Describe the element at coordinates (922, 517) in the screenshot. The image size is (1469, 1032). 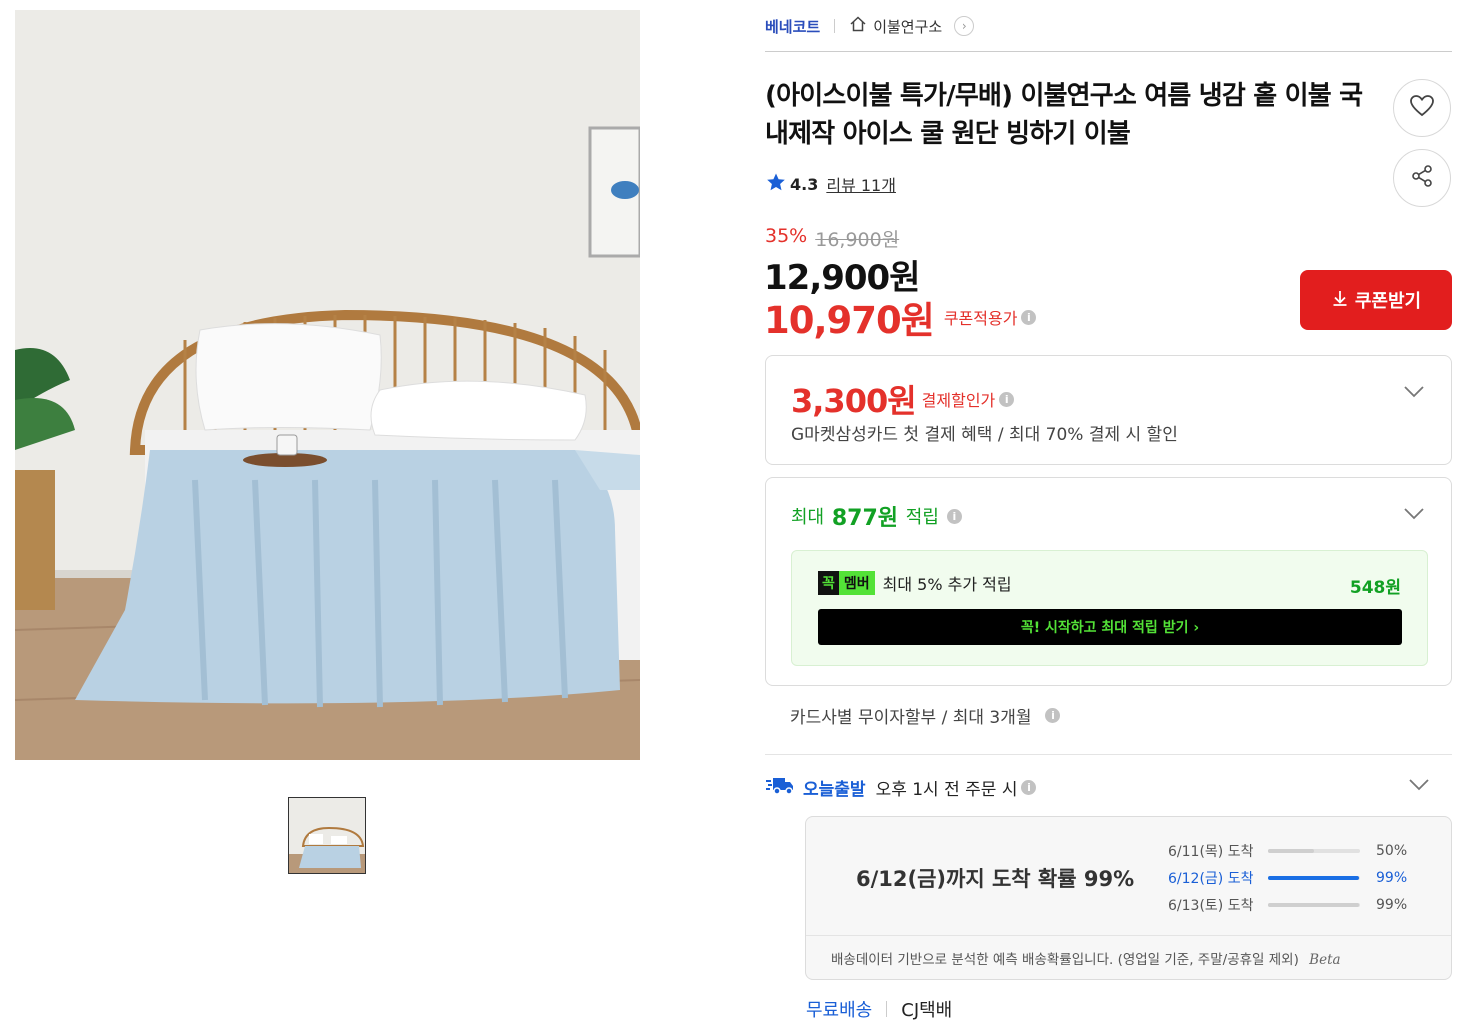
I see `points-suffix: 적립` at that location.